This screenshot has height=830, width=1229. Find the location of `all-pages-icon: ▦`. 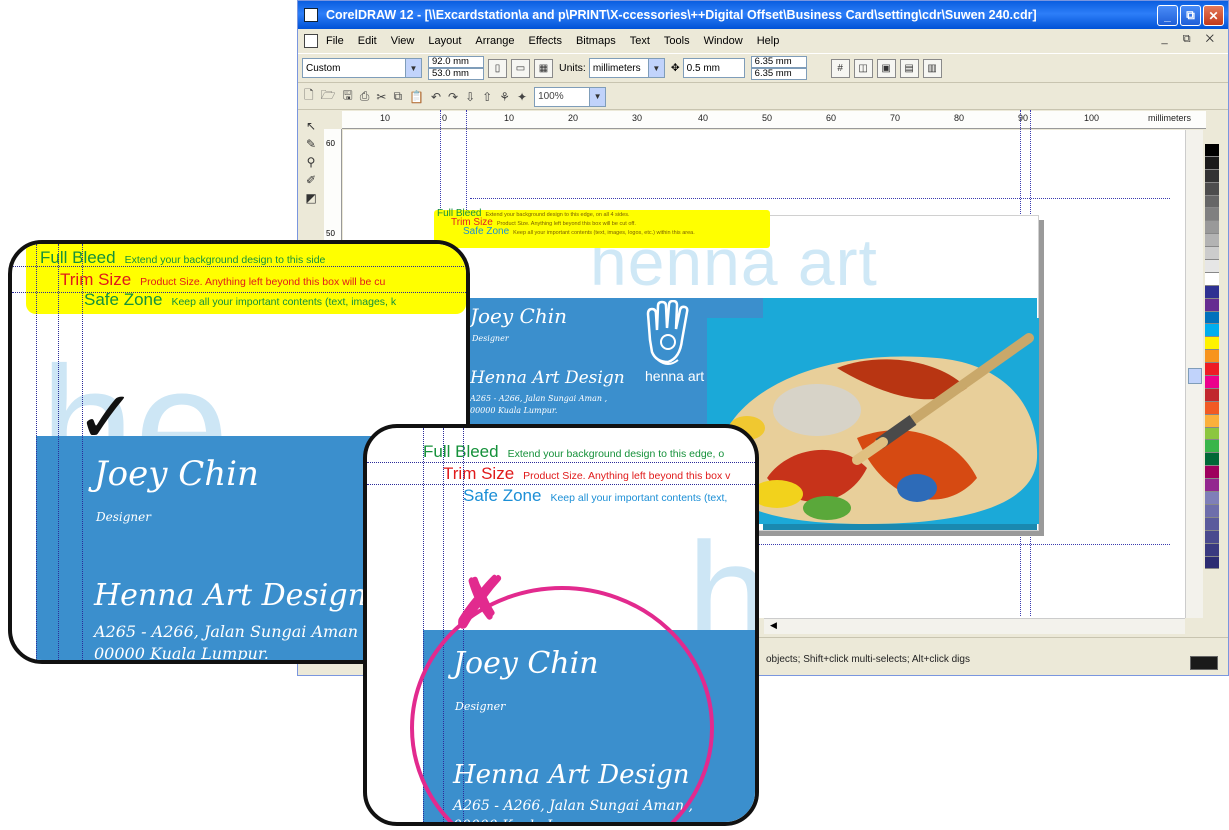

all-pages-icon: ▦ is located at coordinates (543, 68).